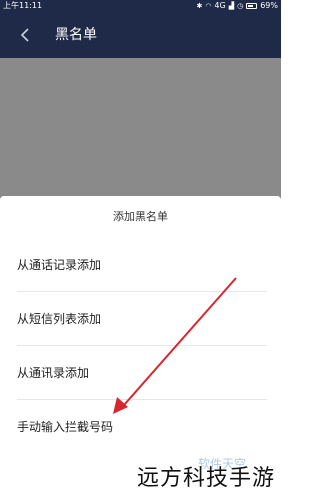 This screenshot has height=500, width=320. Describe the element at coordinates (76, 35) in the screenshot. I see `page-title: 黑名单` at that location.